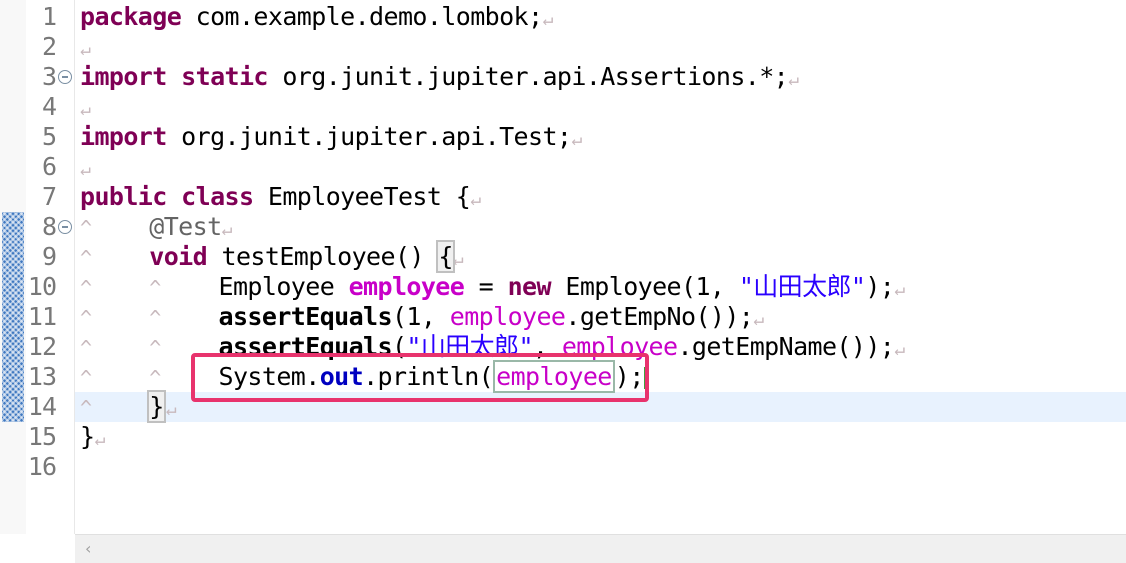 The height and width of the screenshot is (563, 1126). I want to click on keyword: static, so click(224, 76).